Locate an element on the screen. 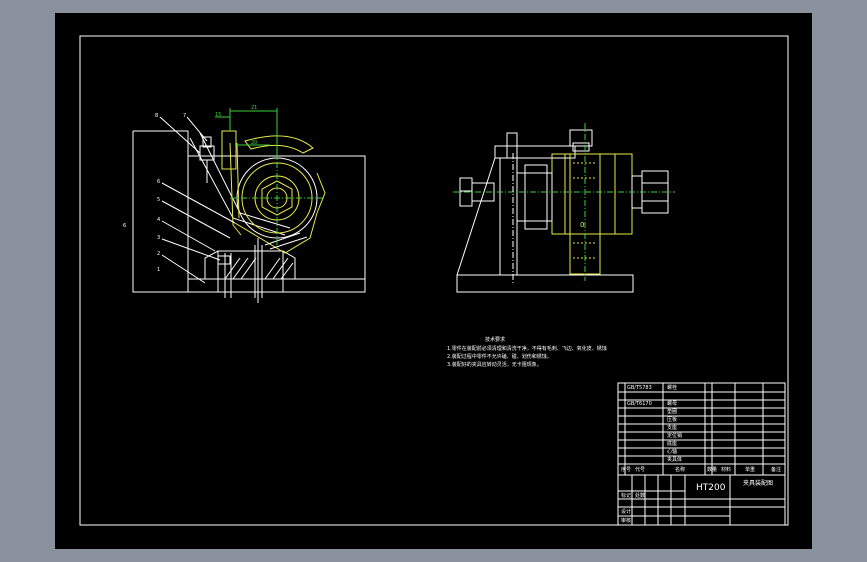 The width and height of the screenshot is (867, 562). notes-line-2: 2.装配过程中零件不允许磕、碰、划伤和锈蚀， is located at coordinates (499, 356).